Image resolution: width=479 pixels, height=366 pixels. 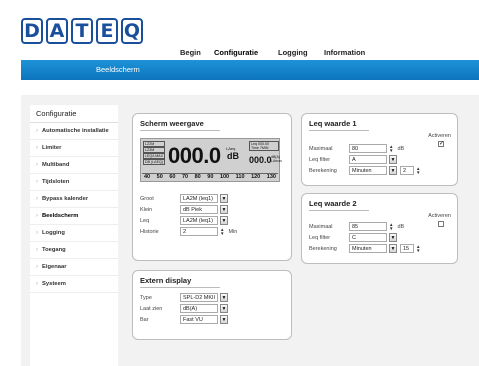 I want to click on activeren-checkbox: ✓, so click(x=441, y=144).